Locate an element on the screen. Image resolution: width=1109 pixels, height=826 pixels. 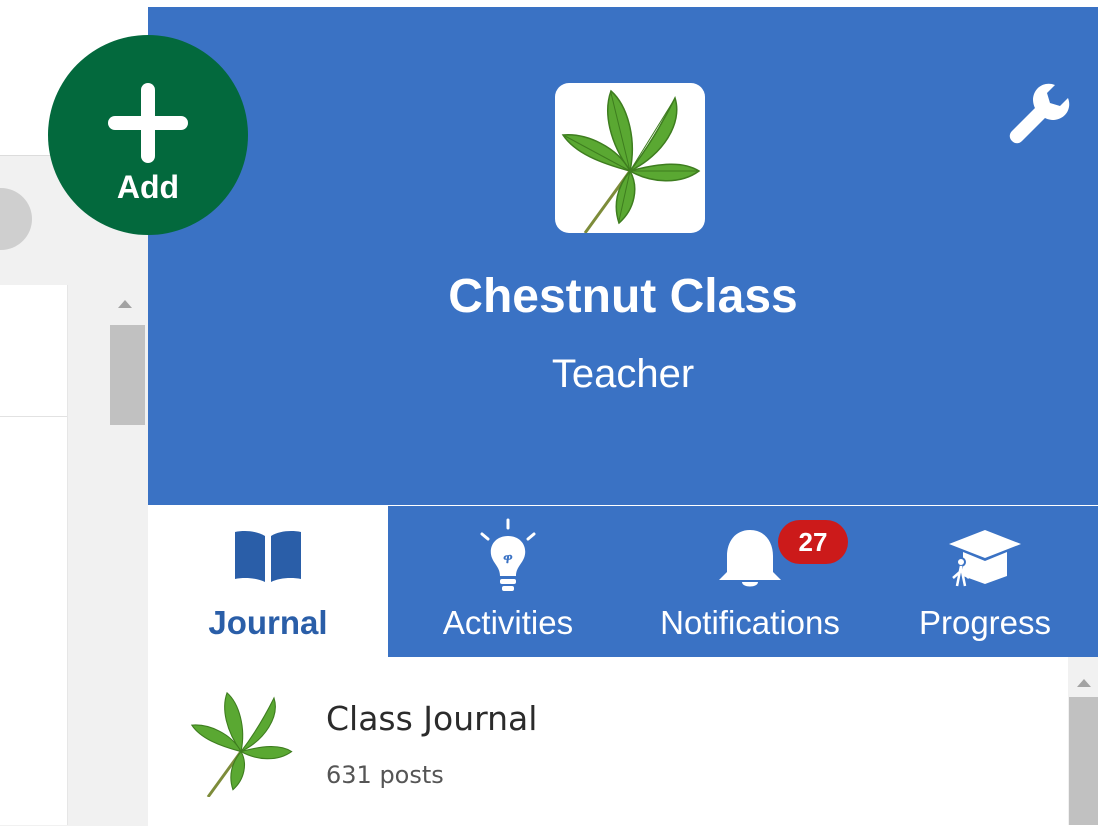
divider is located at coordinates (33, 416).